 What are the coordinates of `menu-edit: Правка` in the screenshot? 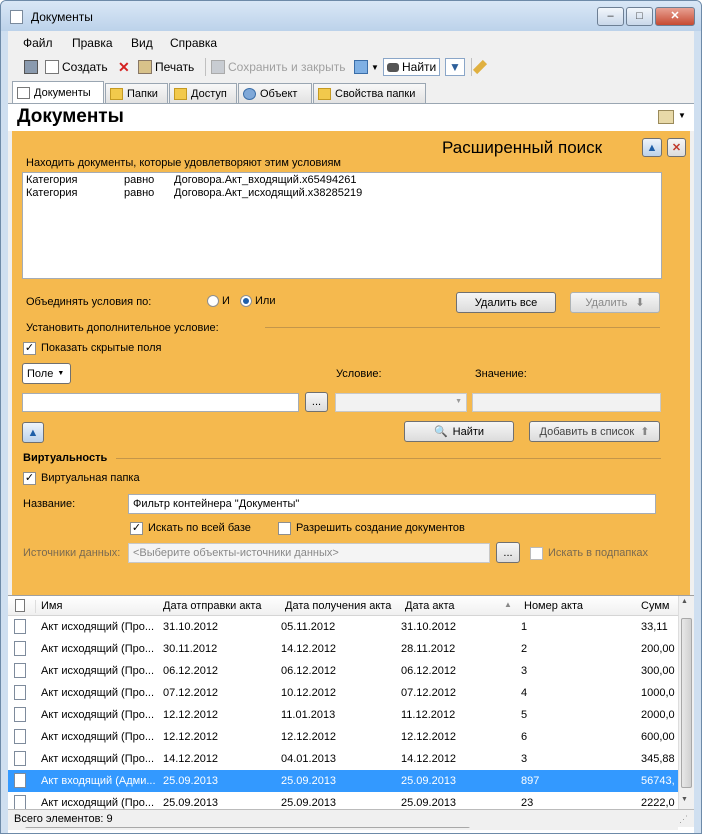 It's located at (92, 43).